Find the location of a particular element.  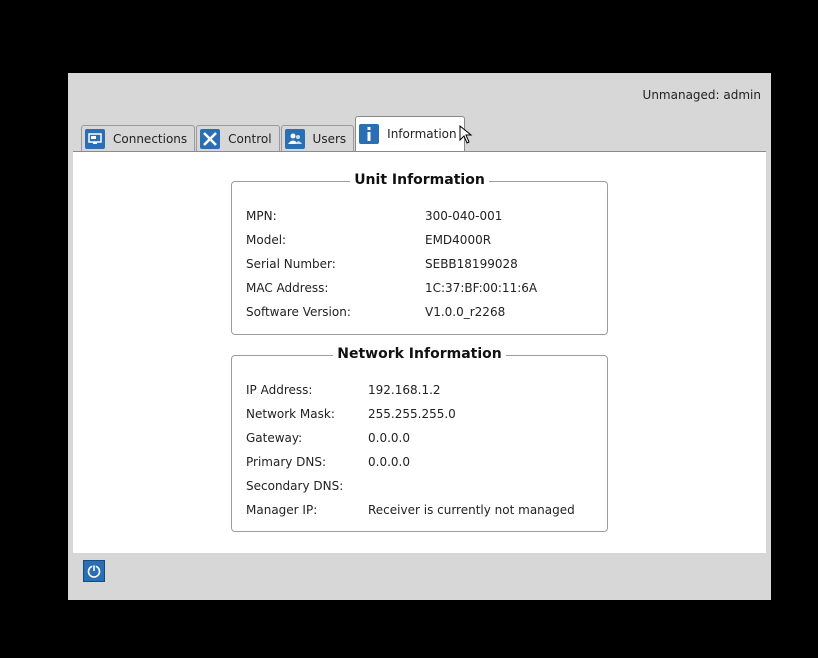

software-version-value: V1.0.0_r2268 is located at coordinates (465, 312).